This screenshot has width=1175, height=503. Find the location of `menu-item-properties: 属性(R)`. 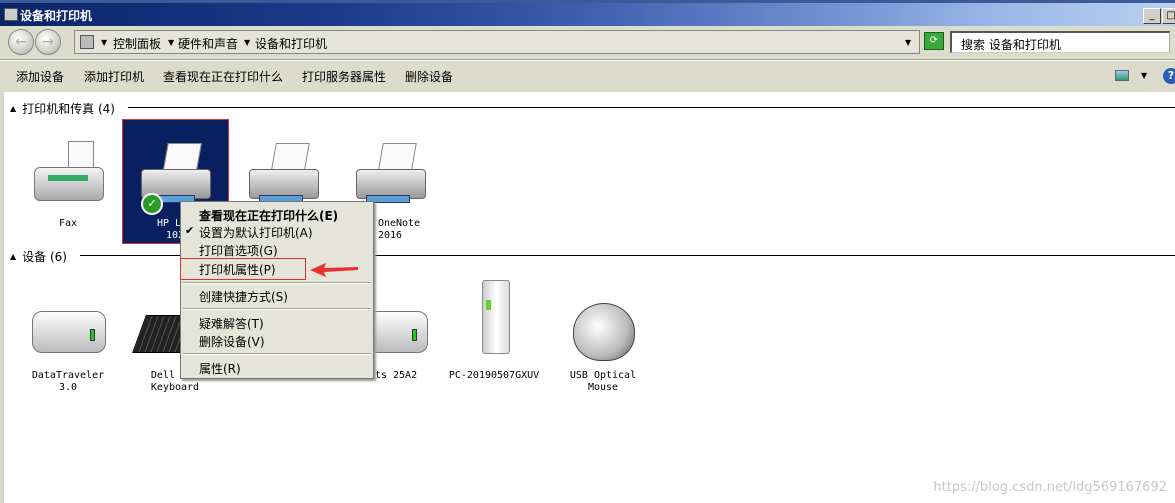

menu-item-properties: 属性(R) is located at coordinates (220, 368).